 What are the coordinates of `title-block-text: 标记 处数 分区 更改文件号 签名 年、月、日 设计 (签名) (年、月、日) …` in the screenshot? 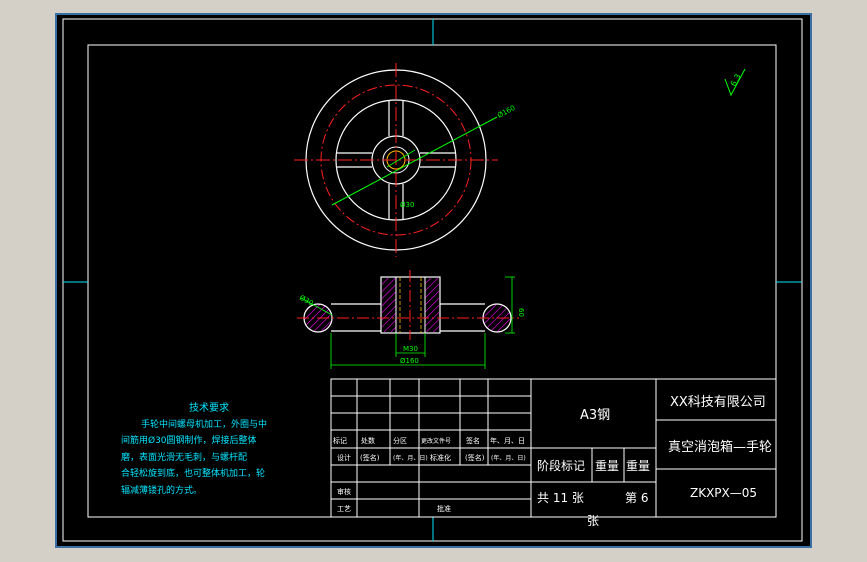 It's located at (552, 461).